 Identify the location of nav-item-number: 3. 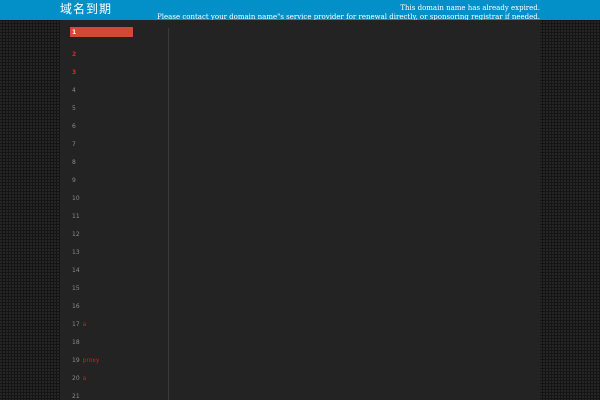
(74, 72).